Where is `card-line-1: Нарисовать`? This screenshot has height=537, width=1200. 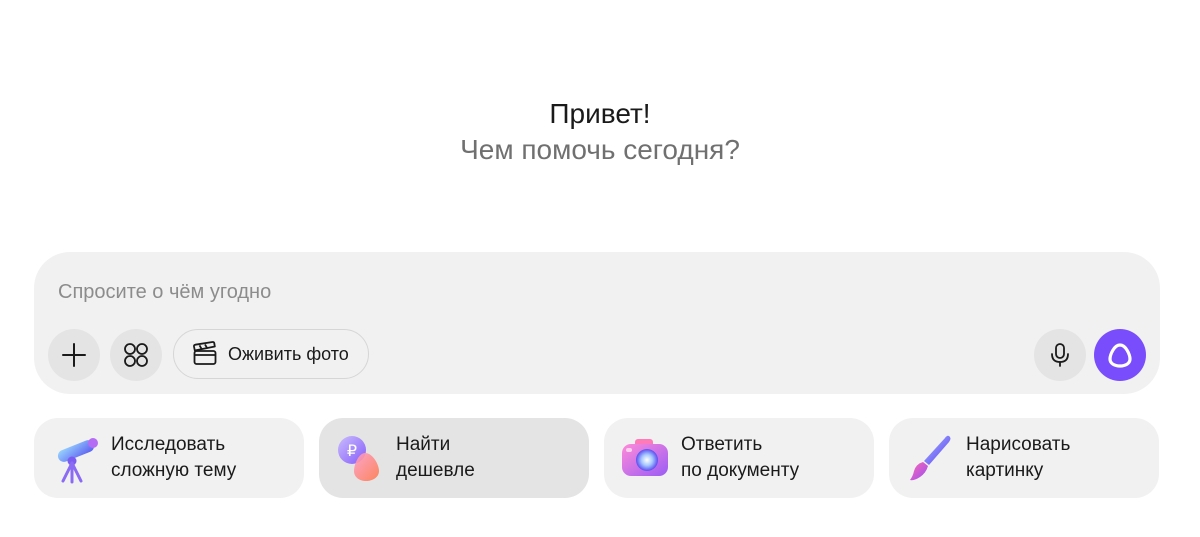 card-line-1: Нарисовать is located at coordinates (1018, 444).